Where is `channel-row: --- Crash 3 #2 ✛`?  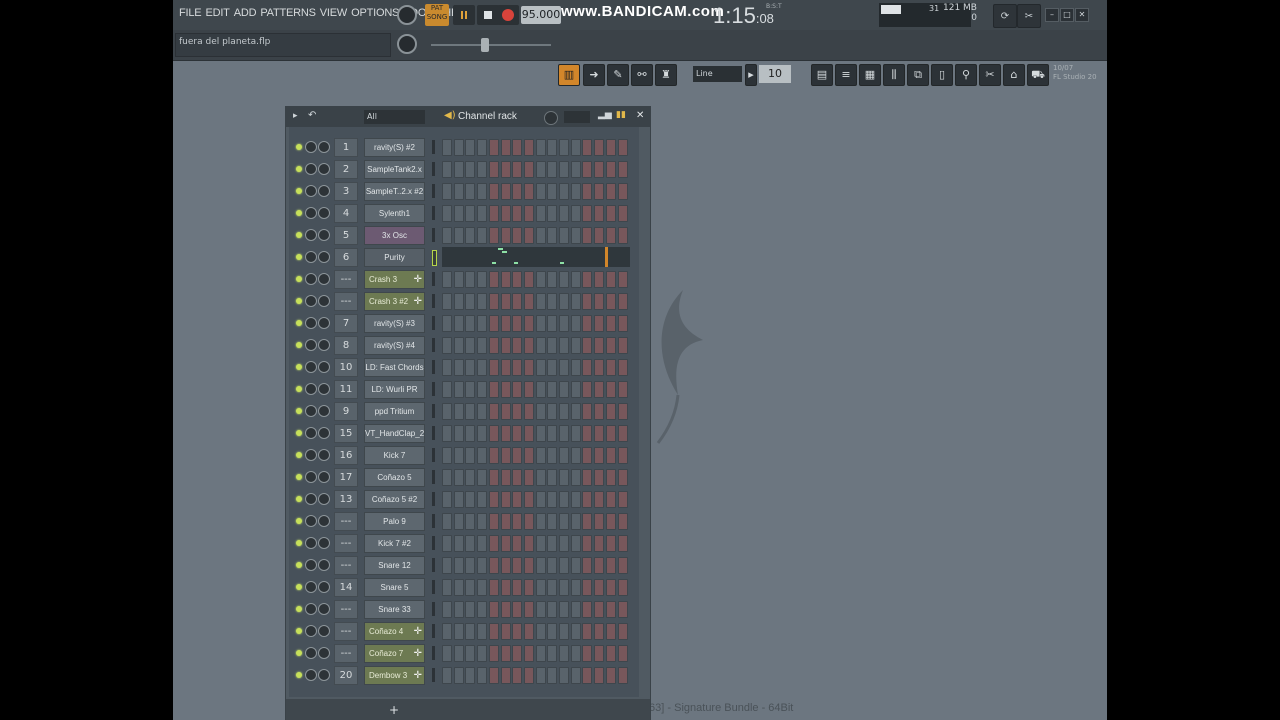
channel-row: --- Crash 3 #2 ✛ is located at coordinates (464, 301).